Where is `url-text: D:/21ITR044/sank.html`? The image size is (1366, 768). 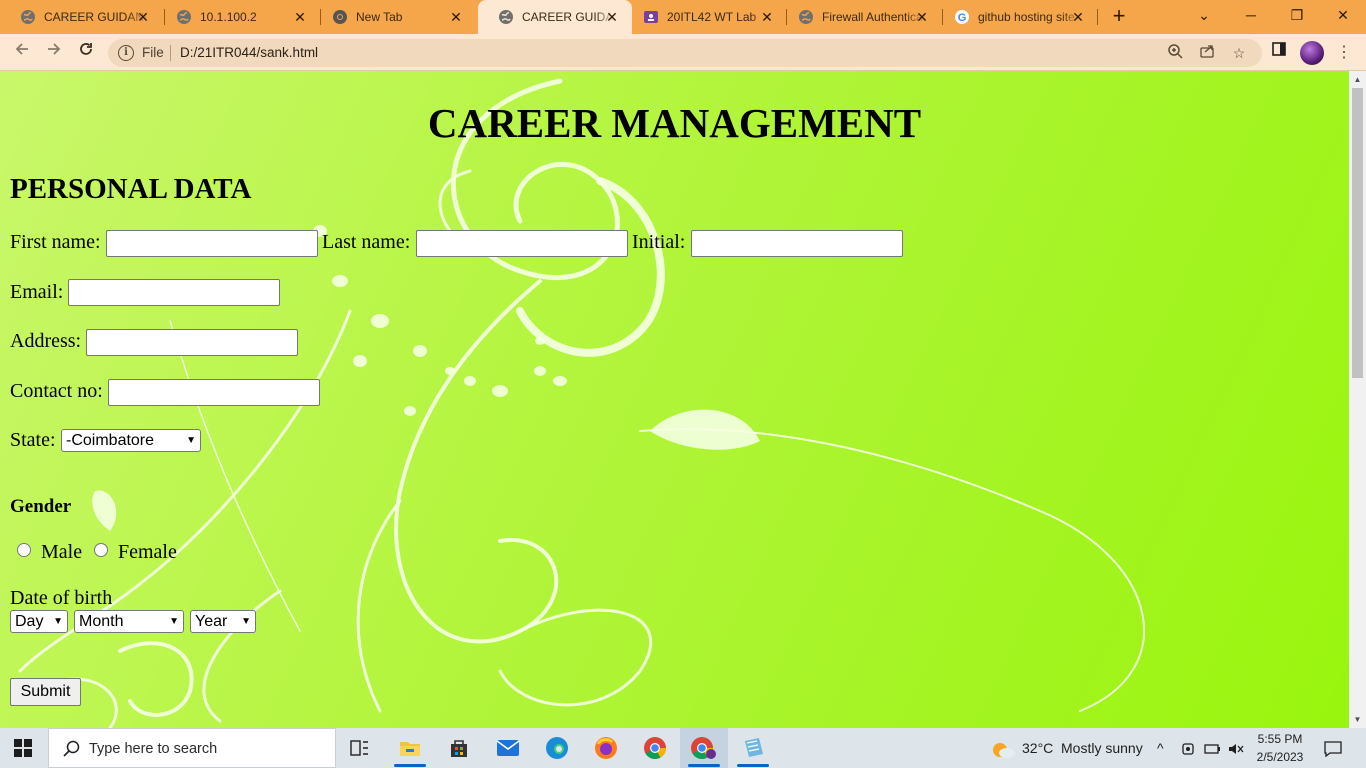 url-text: D:/21ITR044/sank.html is located at coordinates (249, 52).